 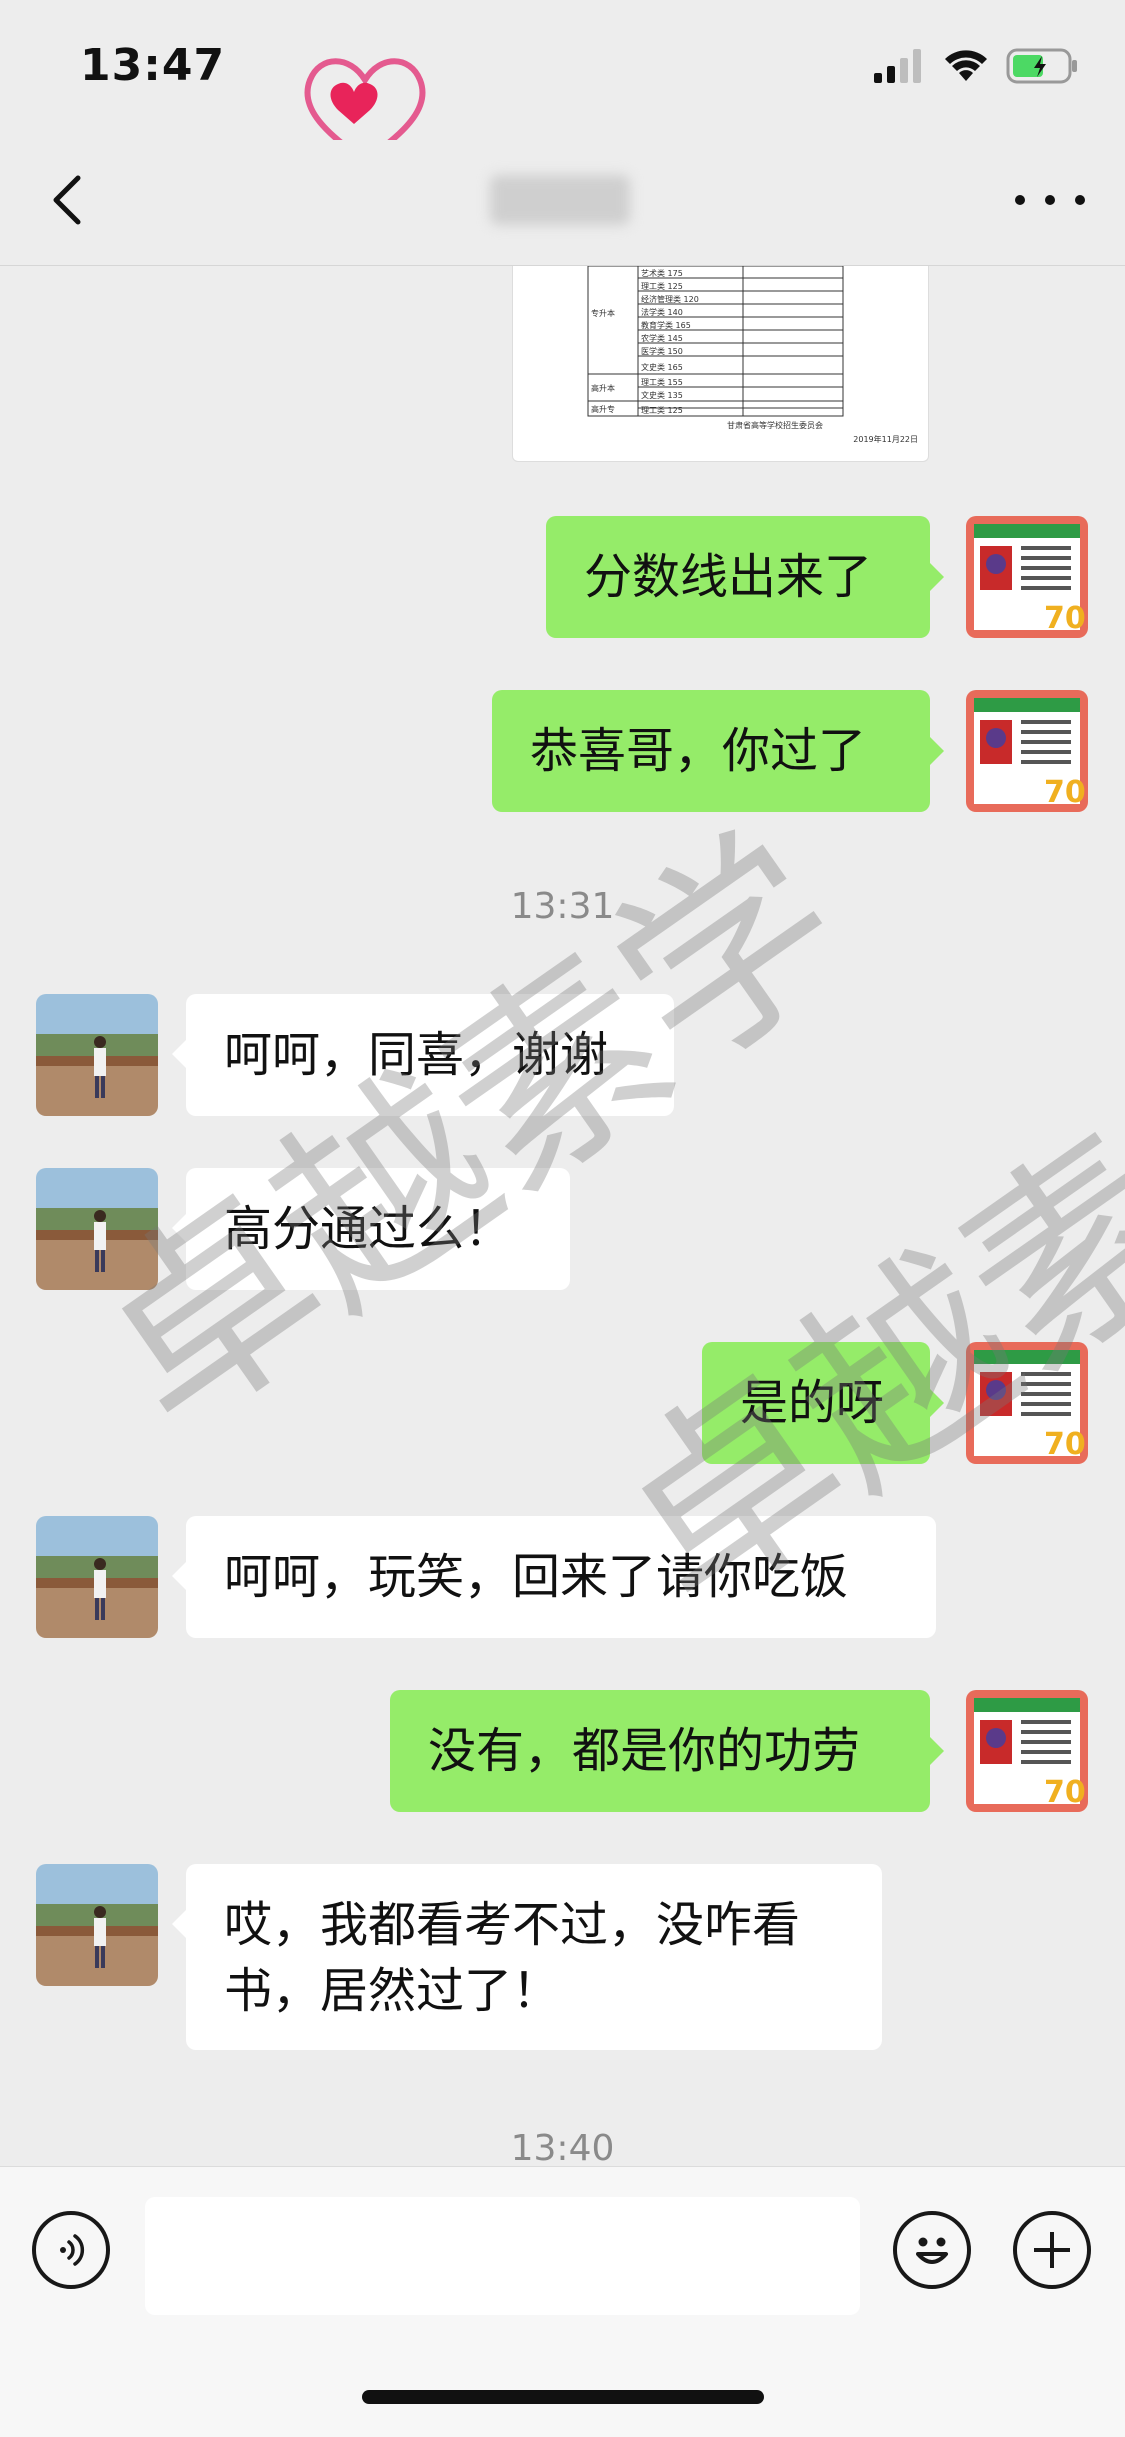 What do you see at coordinates (527, 1957) in the screenshot?
I see `message-bubble-received: 哎，我都看考不过，没咋看书，居然过了！` at bounding box center [527, 1957].